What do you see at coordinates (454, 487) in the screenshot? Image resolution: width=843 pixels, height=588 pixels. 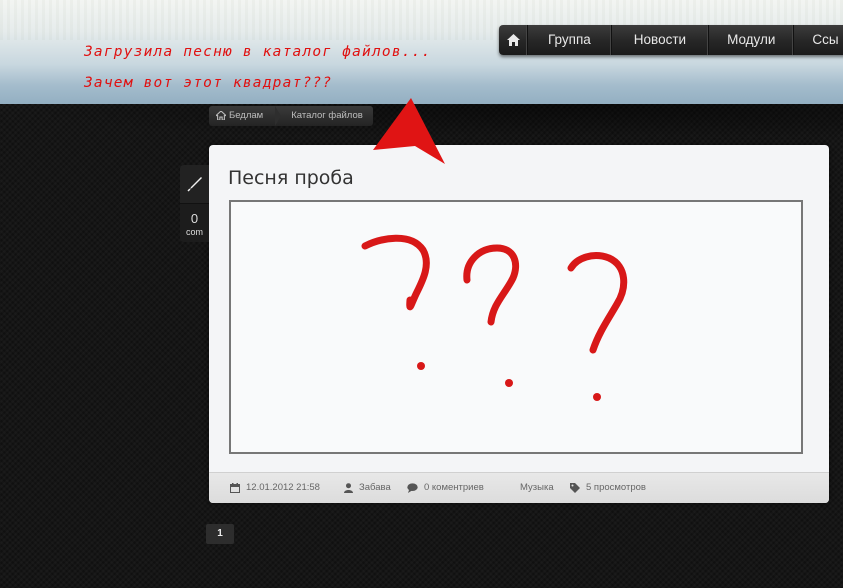 I see `meta-comments-text: 0 коментриев` at bounding box center [454, 487].